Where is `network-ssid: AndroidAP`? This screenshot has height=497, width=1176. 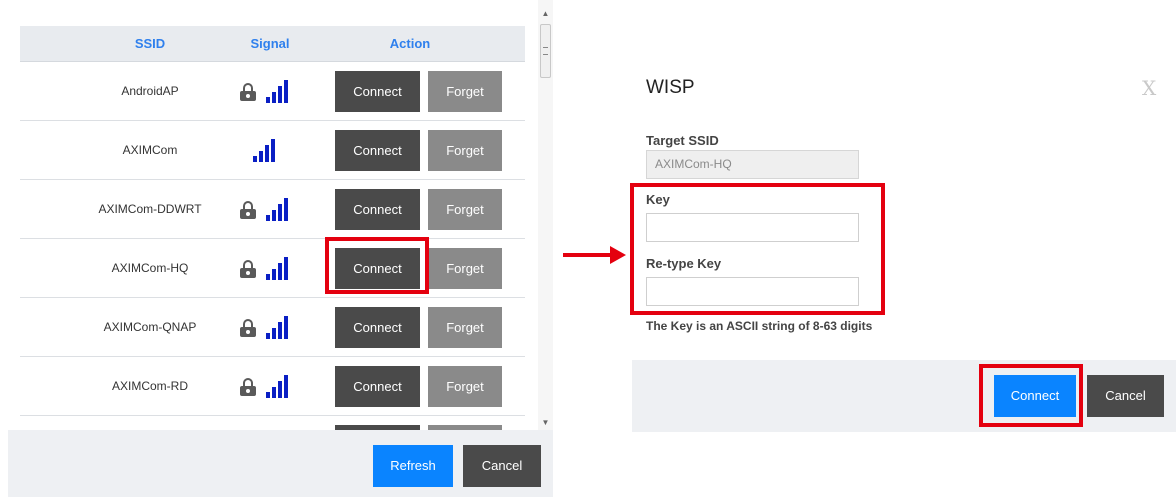 network-ssid: AndroidAP is located at coordinates (150, 91).